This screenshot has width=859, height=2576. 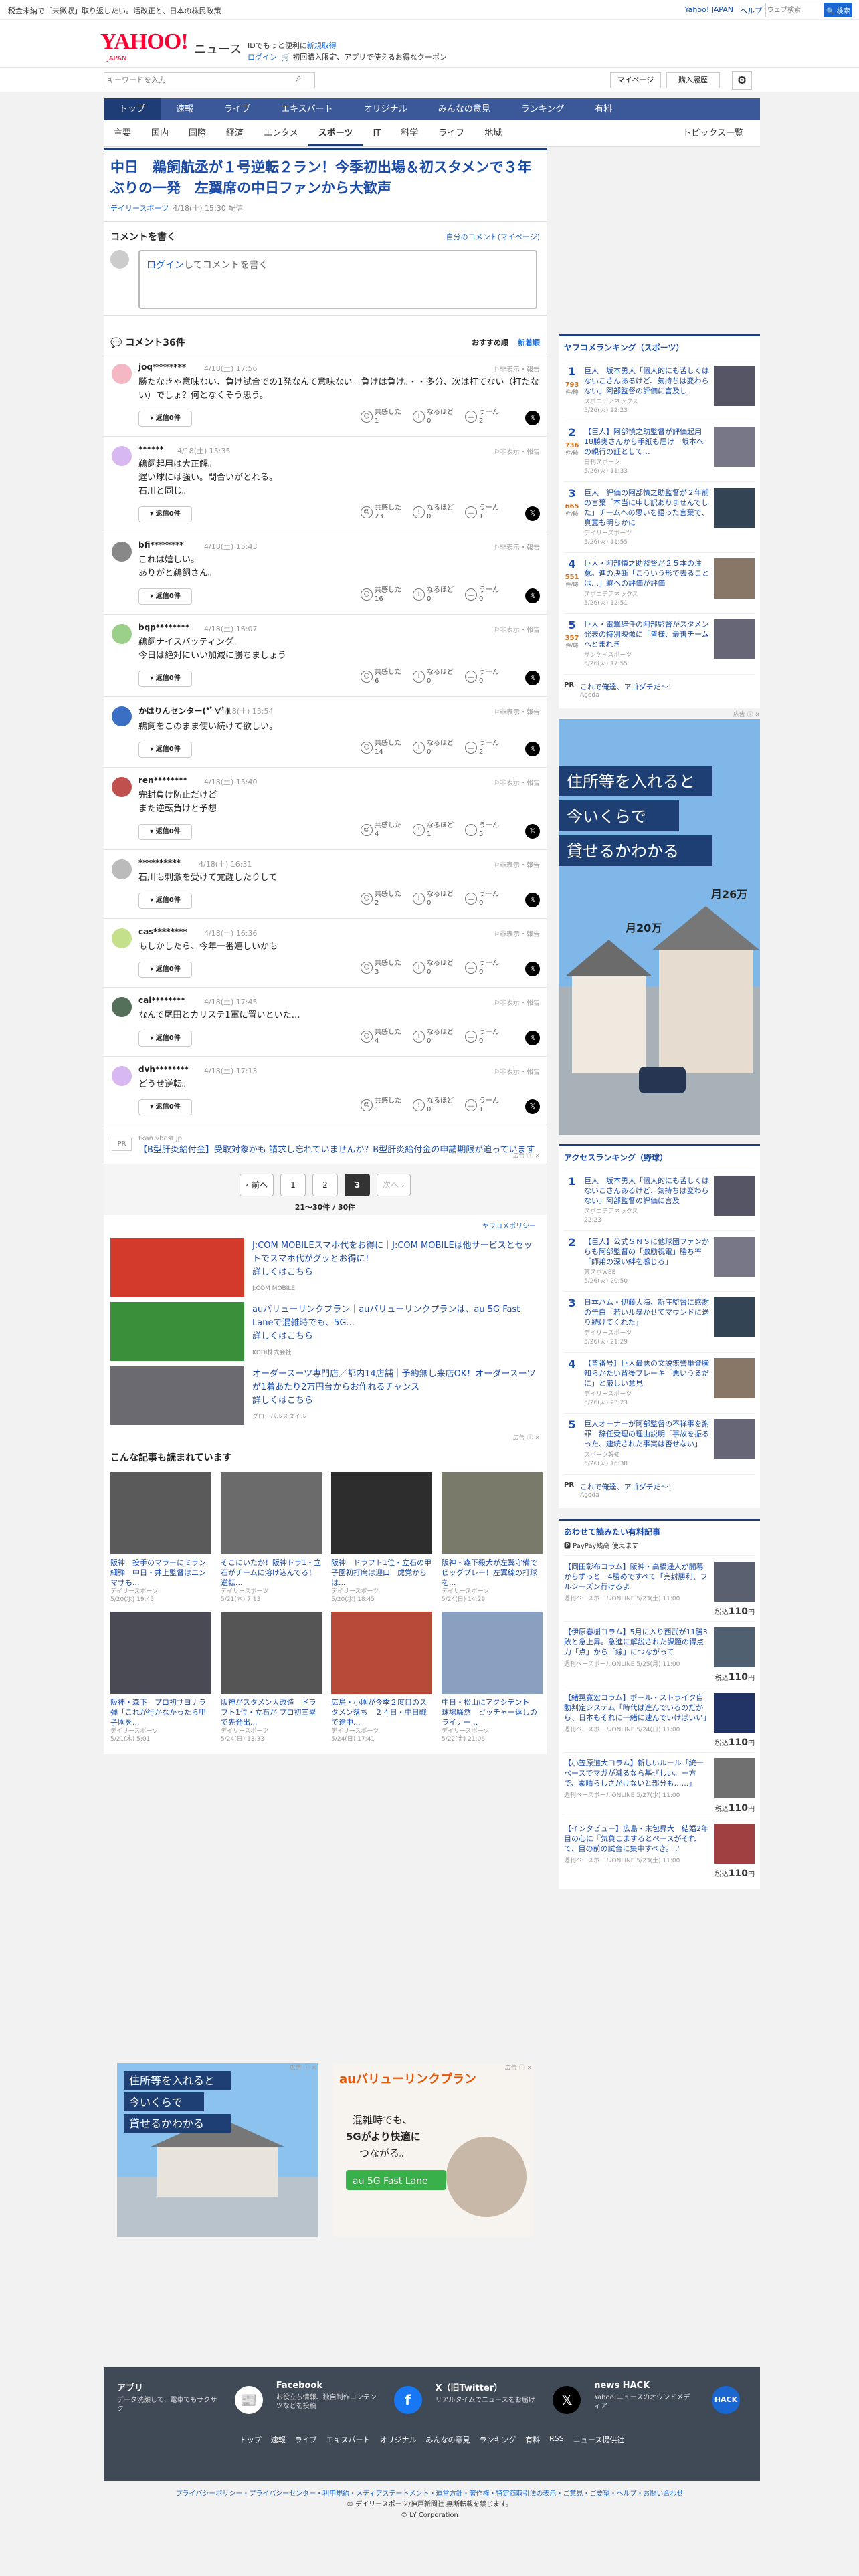 I want to click on ad-label: 広告 ⓘ ✕, so click(x=326, y=1437).